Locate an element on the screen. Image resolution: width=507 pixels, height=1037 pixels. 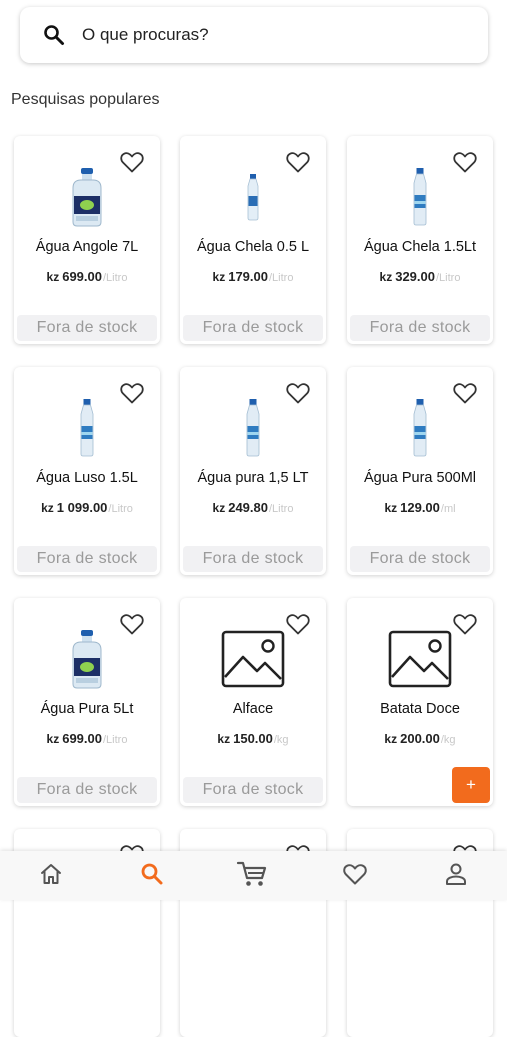
nav-profile is located at coordinates (456, 876).